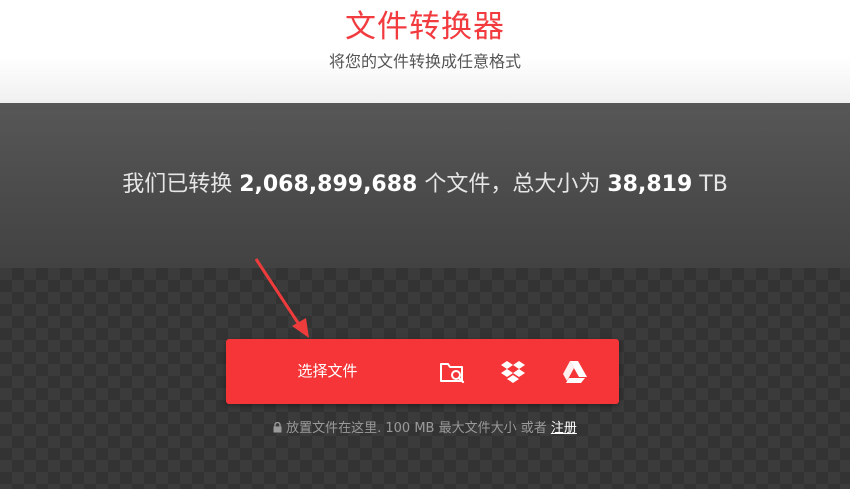 The image size is (850, 489). What do you see at coordinates (416, 428) in the screenshot?
I see `drop-note-text: 放置文件在这里. 100 MB 最大文件大小 或者` at bounding box center [416, 428].